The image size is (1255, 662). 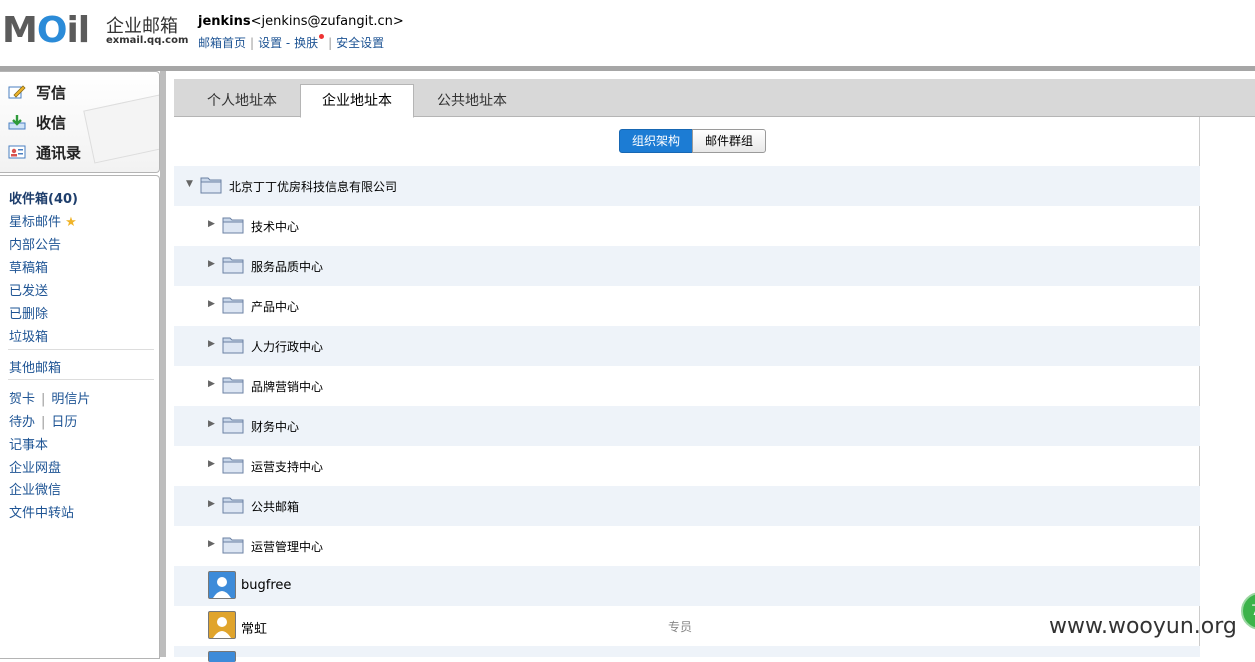 What do you see at coordinates (287, 387) in the screenshot?
I see `department-name: 品牌营销中心` at bounding box center [287, 387].